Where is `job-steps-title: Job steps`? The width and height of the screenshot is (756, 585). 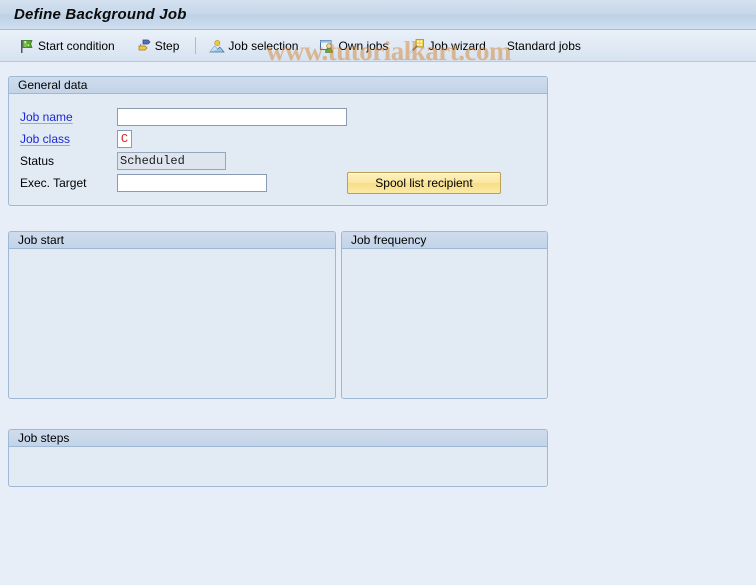
job-steps-title: Job steps is located at coordinates (44, 438).